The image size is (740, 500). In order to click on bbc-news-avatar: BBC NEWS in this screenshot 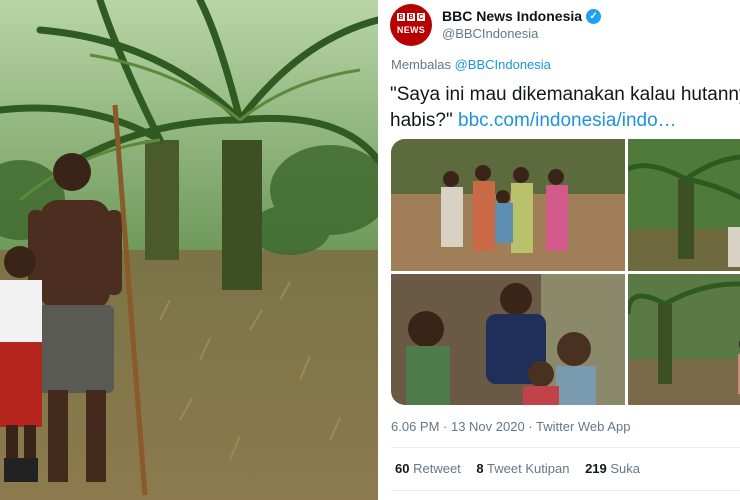, I will do `click(411, 25)`.